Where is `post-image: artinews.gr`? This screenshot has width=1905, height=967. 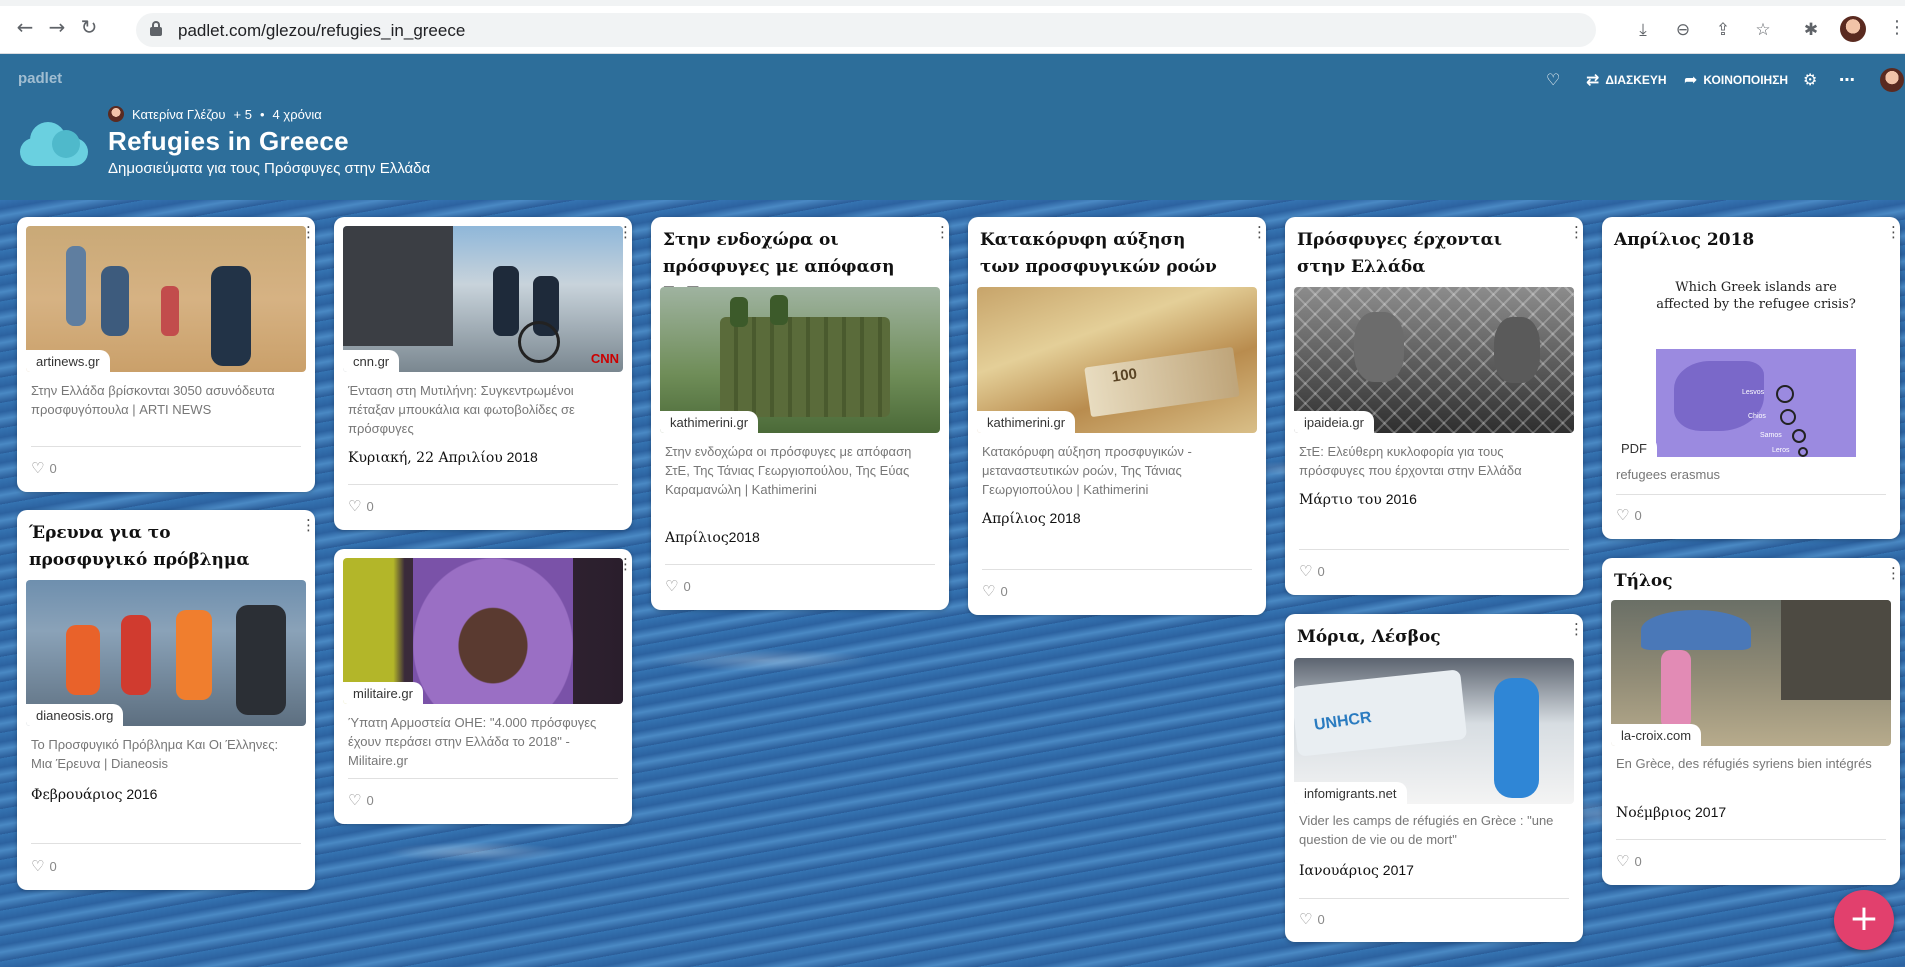
post-image: artinews.gr is located at coordinates (166, 299).